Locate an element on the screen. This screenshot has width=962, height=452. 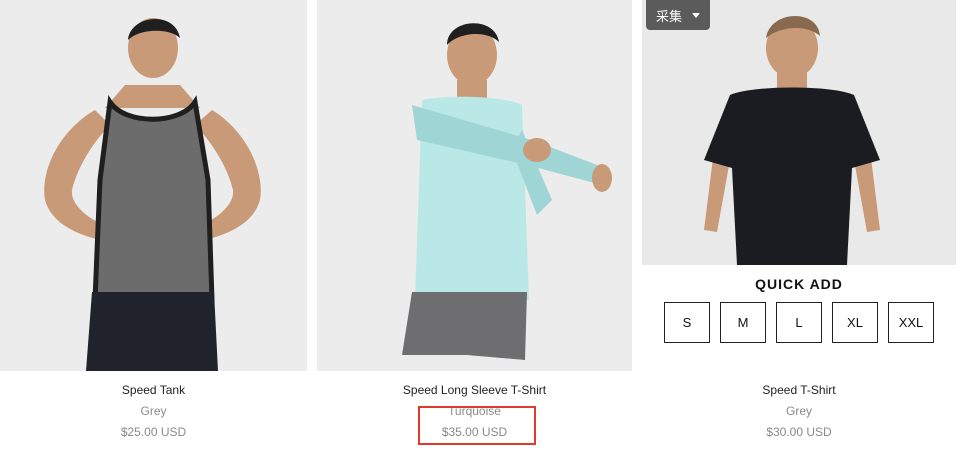
size-options: S M L XL XXL is located at coordinates (799, 322).